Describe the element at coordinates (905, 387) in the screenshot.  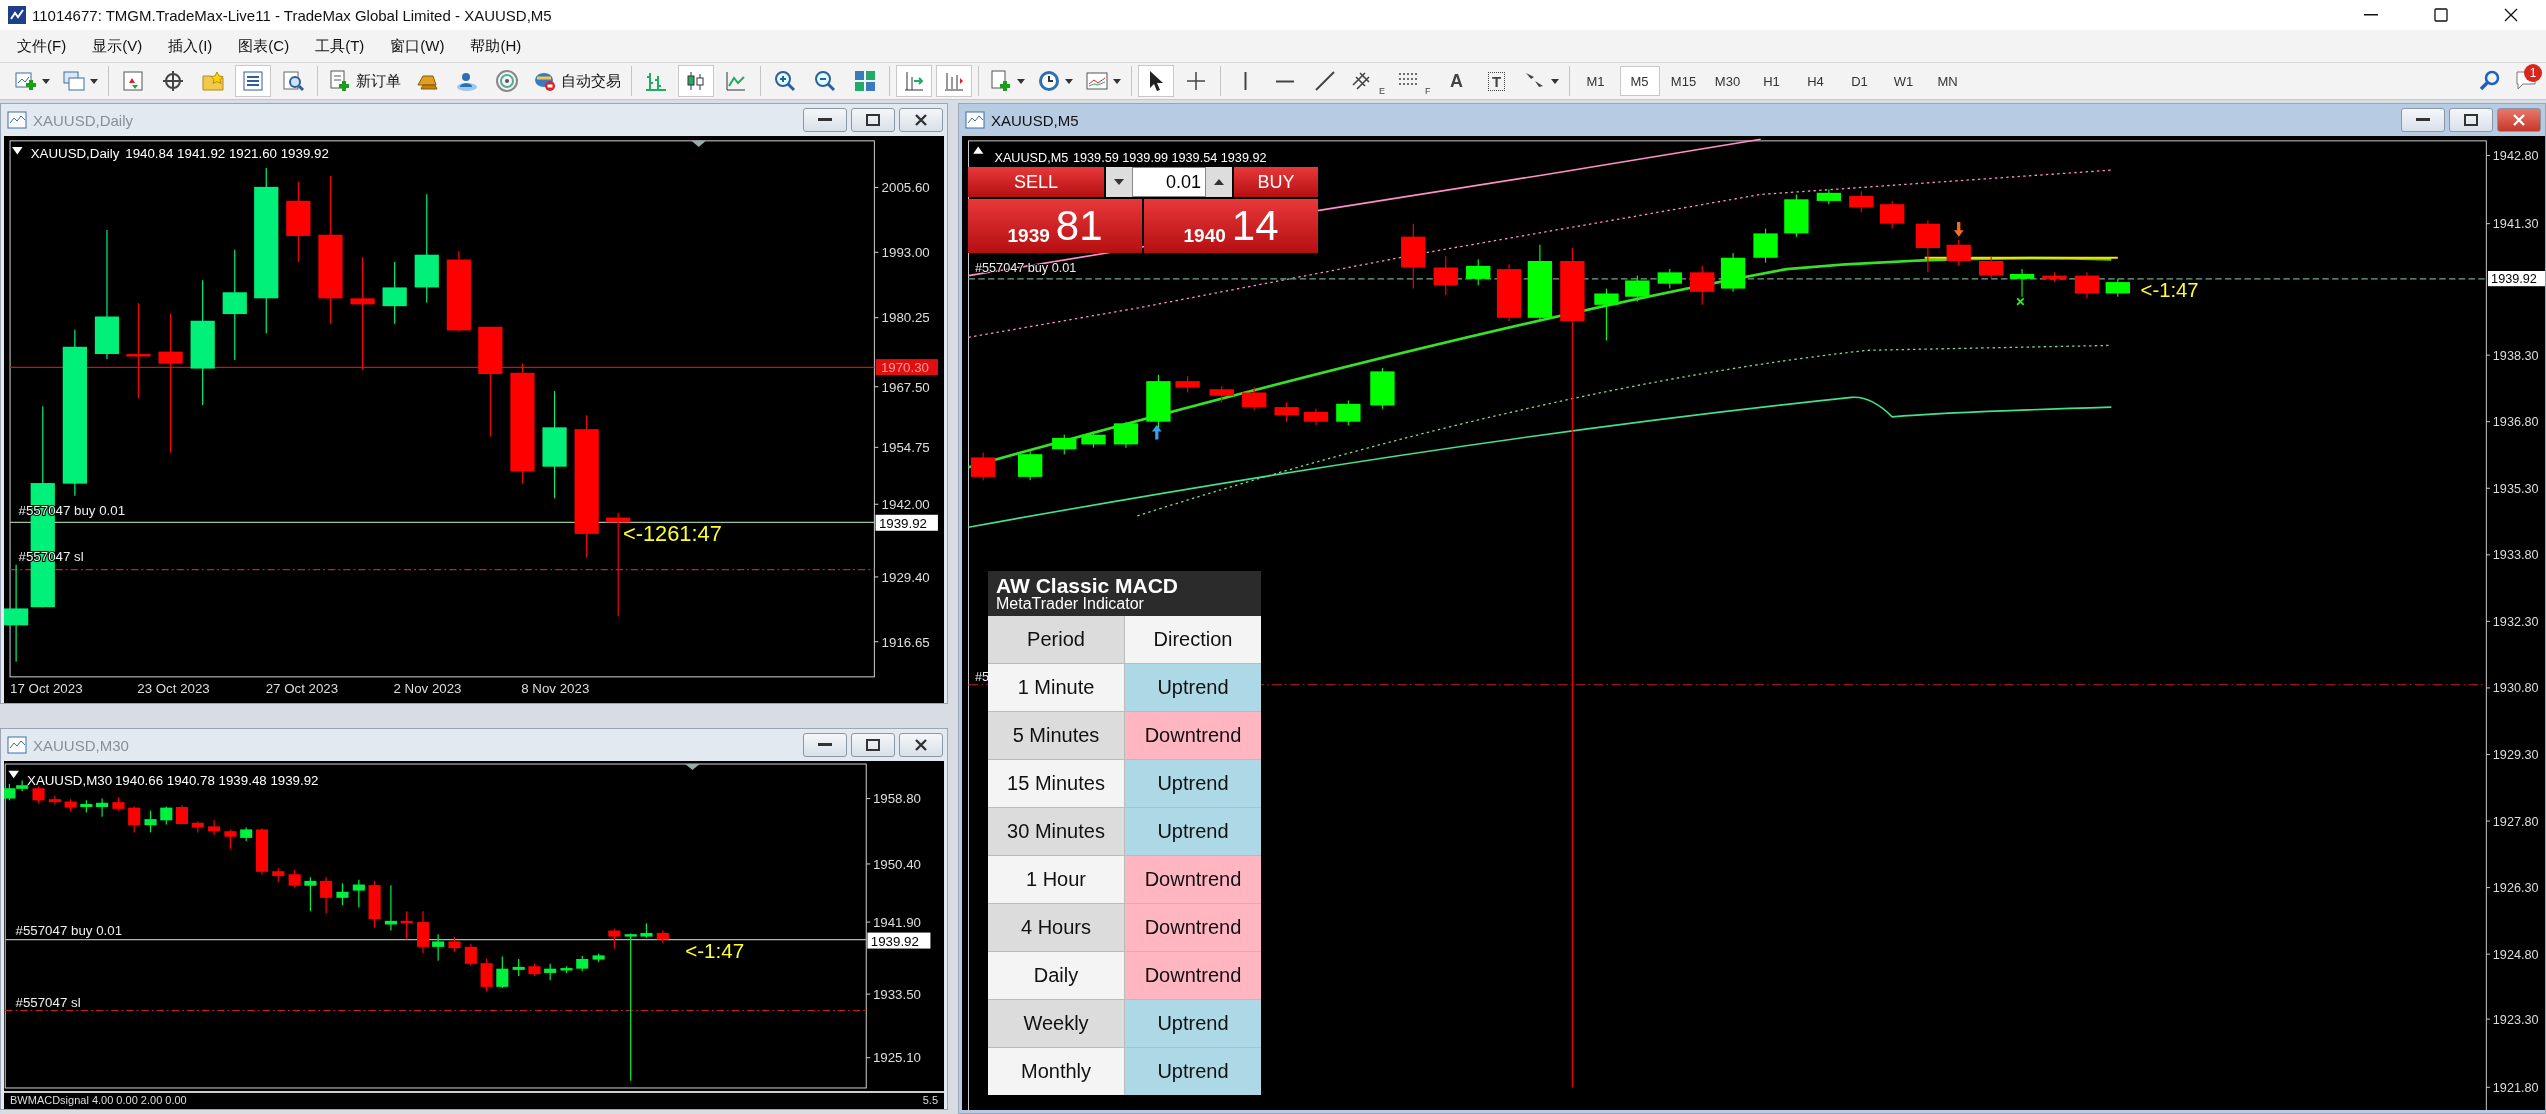
I see `price-tick-label: 1967.50` at that location.